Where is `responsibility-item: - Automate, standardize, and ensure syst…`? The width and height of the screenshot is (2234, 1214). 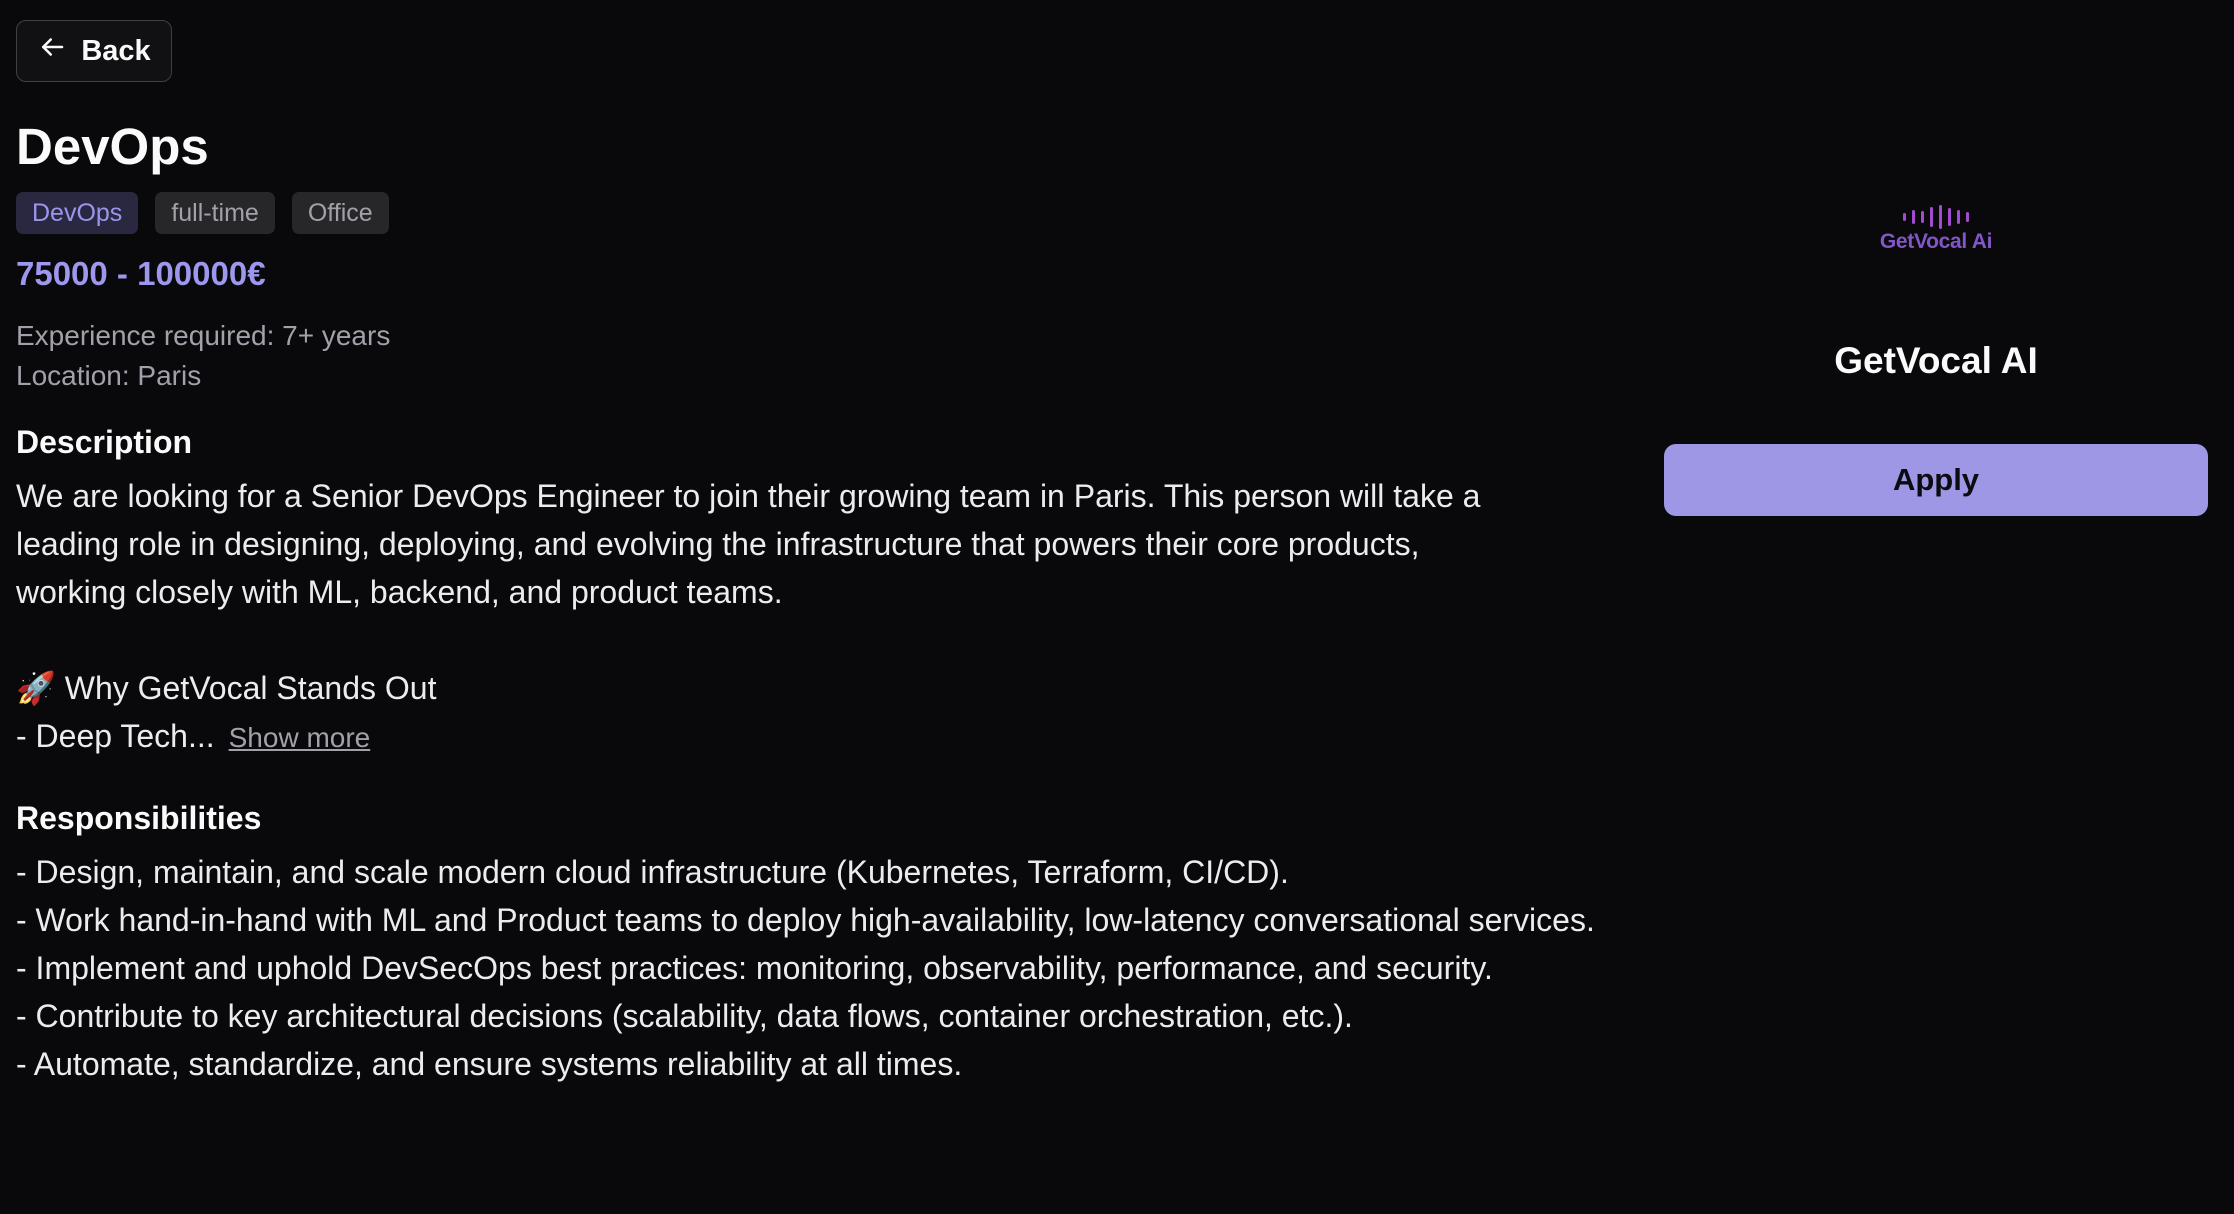
responsibility-item: - Automate, standardize, and ensure syst… is located at coordinates (489, 1064).